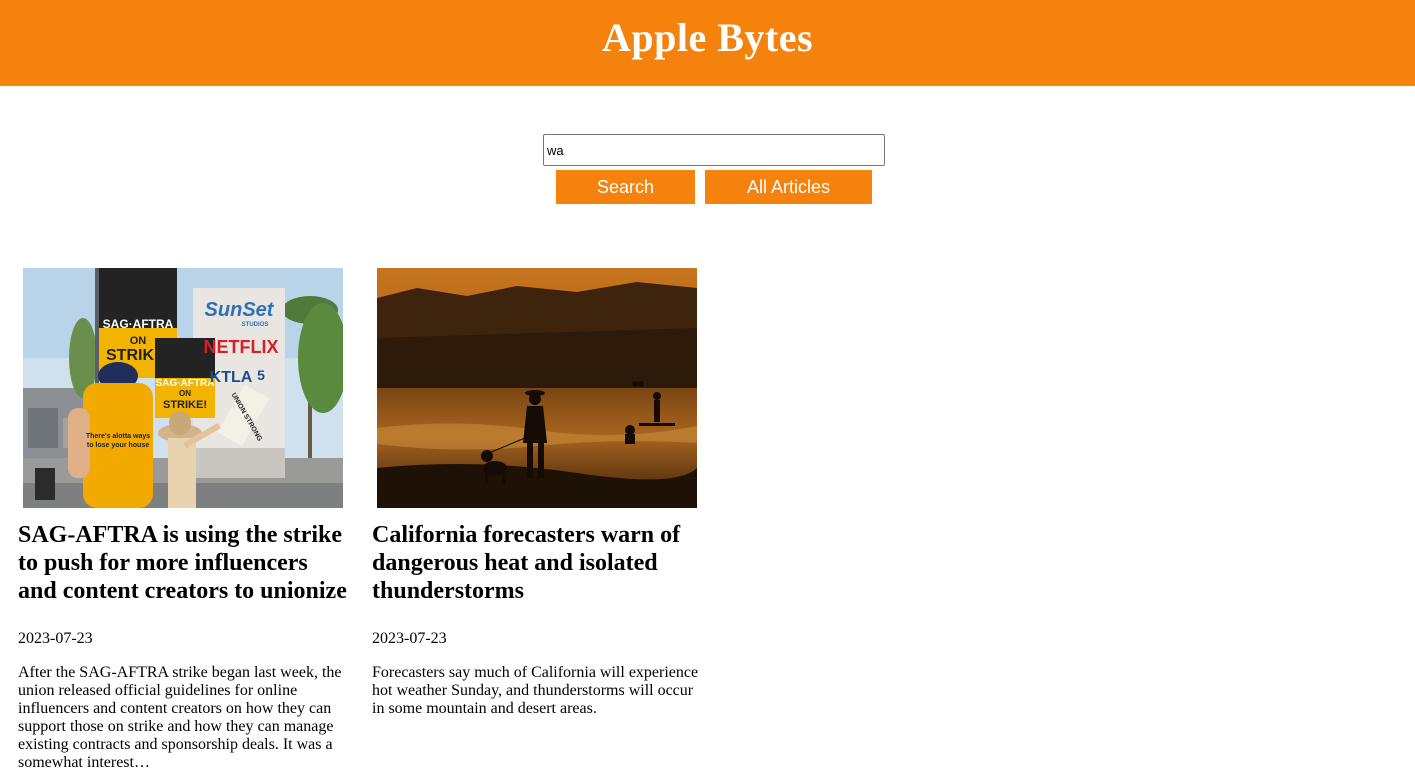  What do you see at coordinates (714, 150) in the screenshot?
I see `search-input` at bounding box center [714, 150].